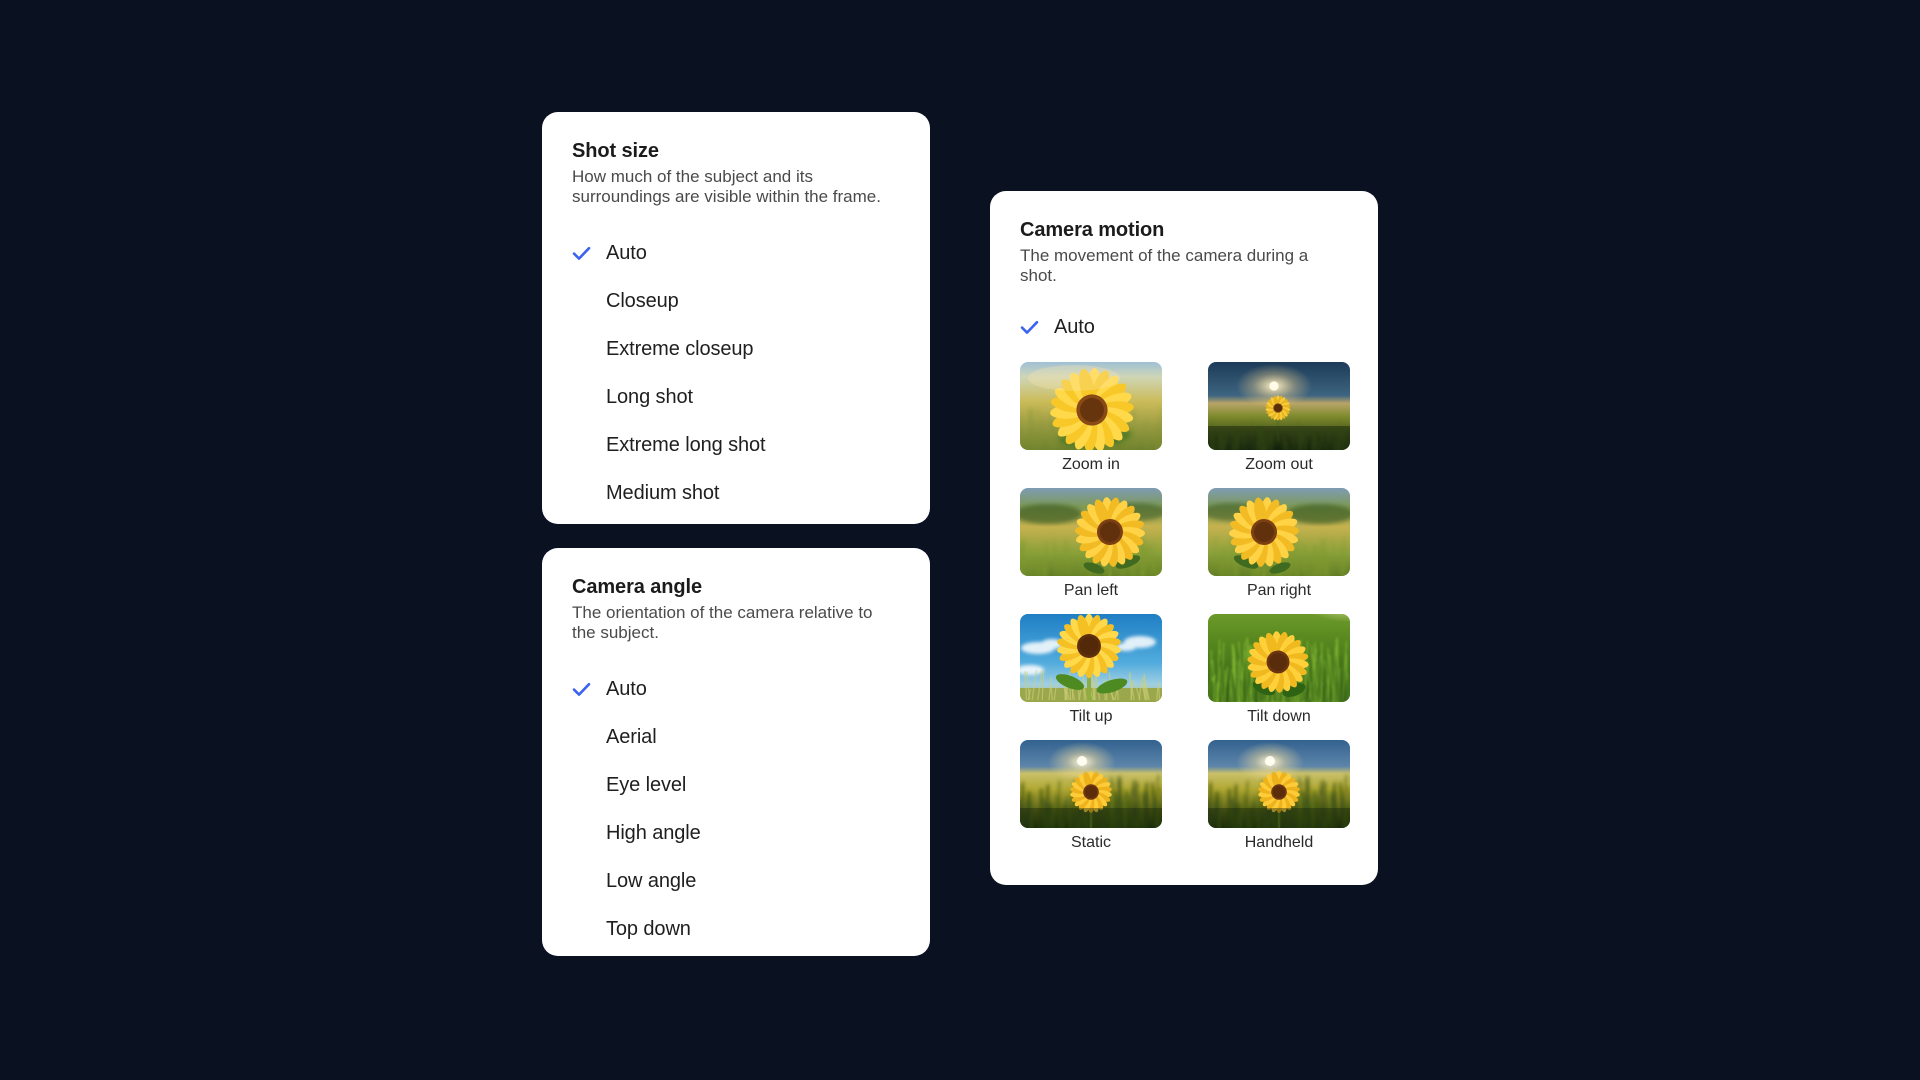  I want to click on camera-motion-item: Zoom out, so click(1279, 418).